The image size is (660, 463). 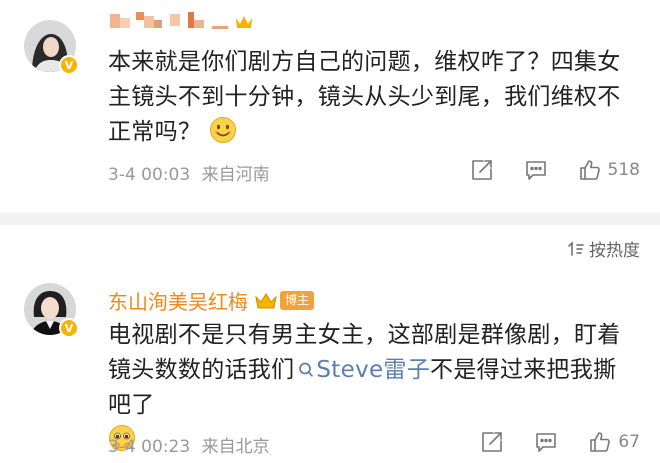 I want to click on username-row: 东山洵美吴红梅 博主, so click(x=211, y=300).